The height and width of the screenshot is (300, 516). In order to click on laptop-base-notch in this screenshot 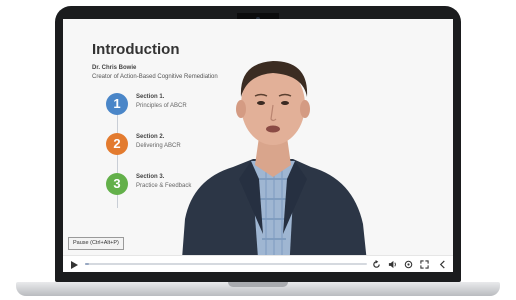, I will do `click(258, 284)`.